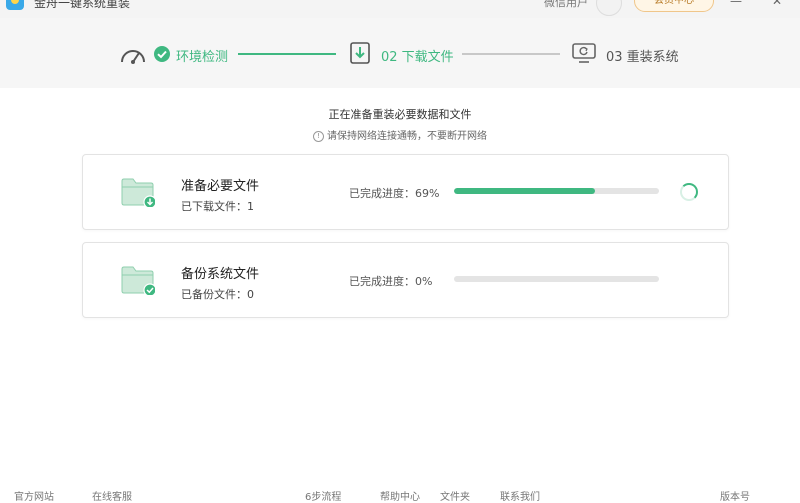 The width and height of the screenshot is (800, 503). I want to click on version-label: 版本号, so click(735, 497).